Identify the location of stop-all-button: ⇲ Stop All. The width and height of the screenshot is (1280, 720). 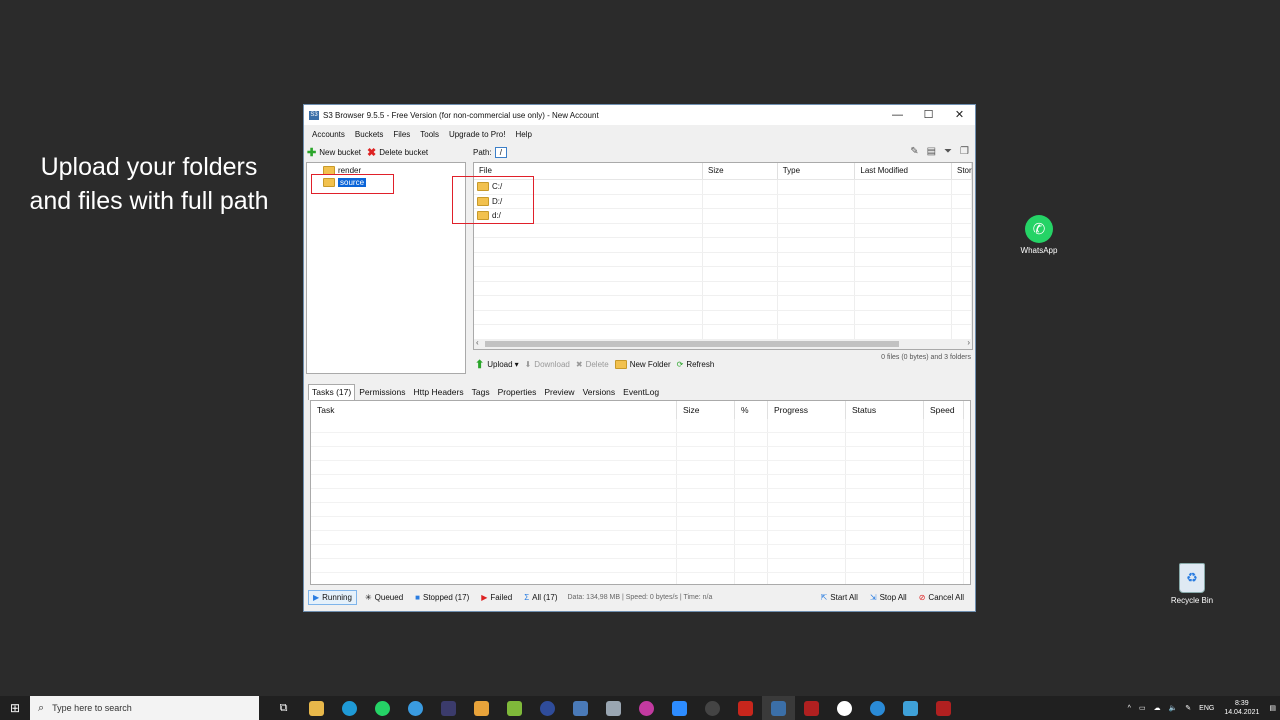
(888, 597).